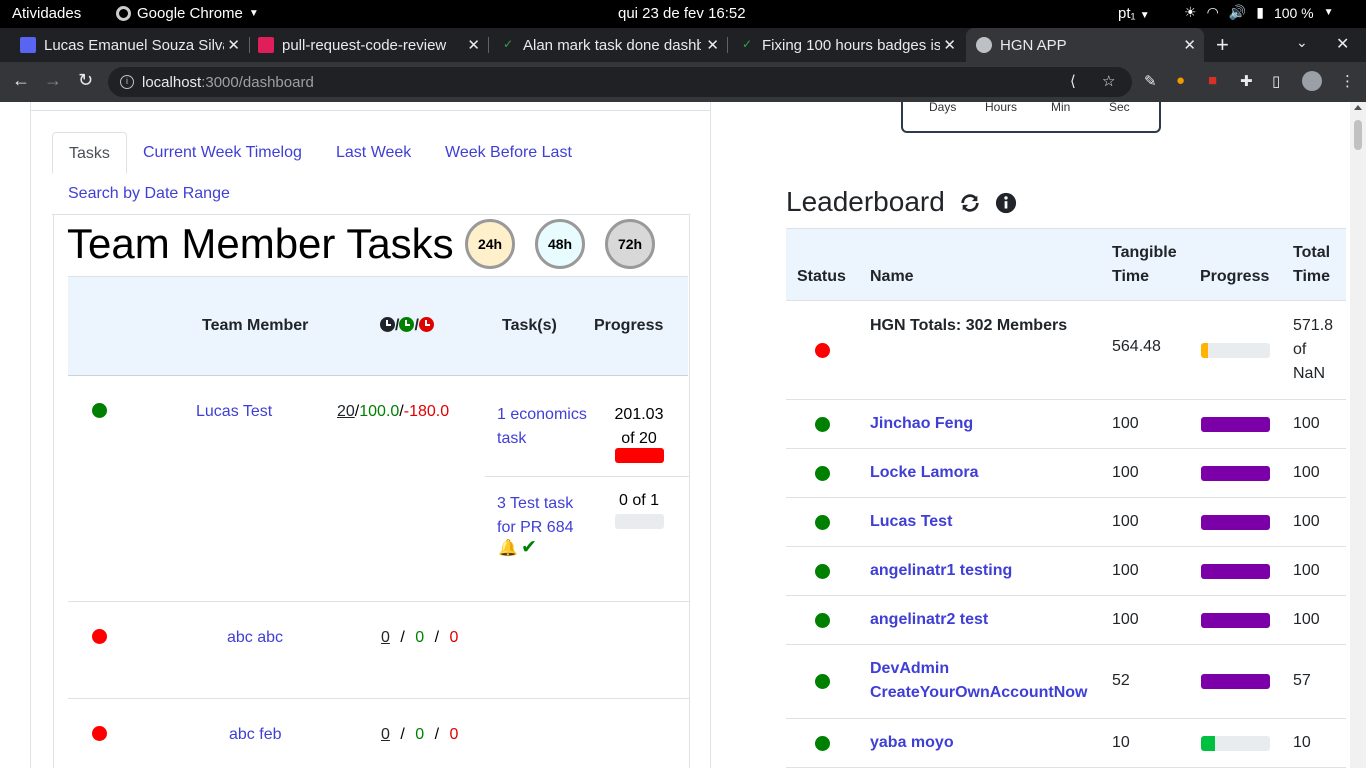 This screenshot has width=1366, height=768. What do you see at coordinates (1306, 619) in the screenshot?
I see `total-time: 100` at bounding box center [1306, 619].